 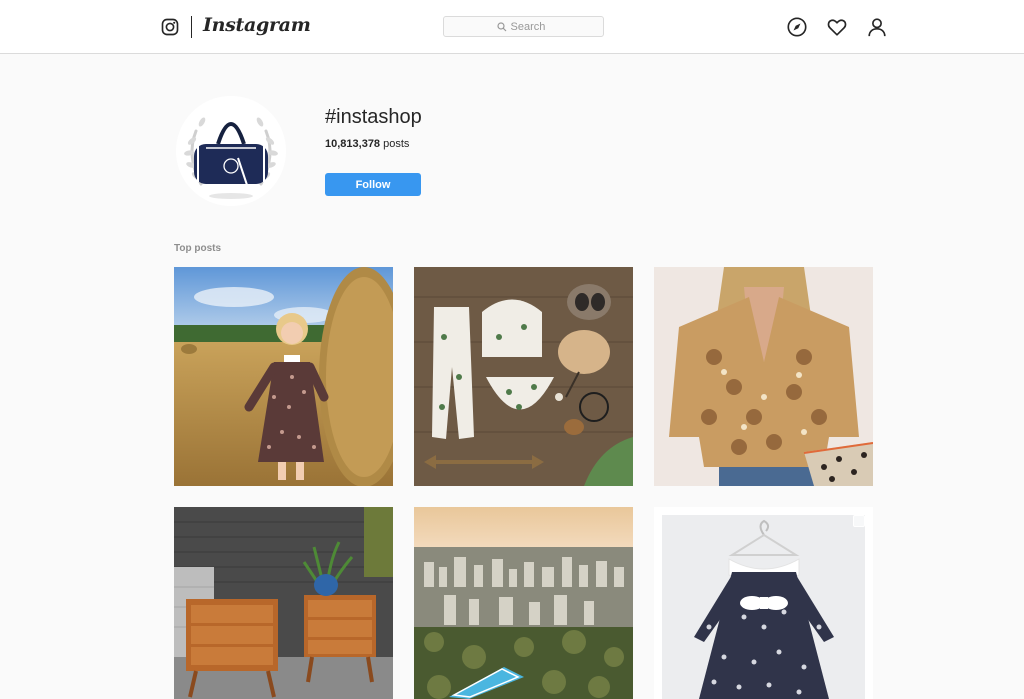 I want to click on posts-count-label: posts, so click(x=396, y=144).